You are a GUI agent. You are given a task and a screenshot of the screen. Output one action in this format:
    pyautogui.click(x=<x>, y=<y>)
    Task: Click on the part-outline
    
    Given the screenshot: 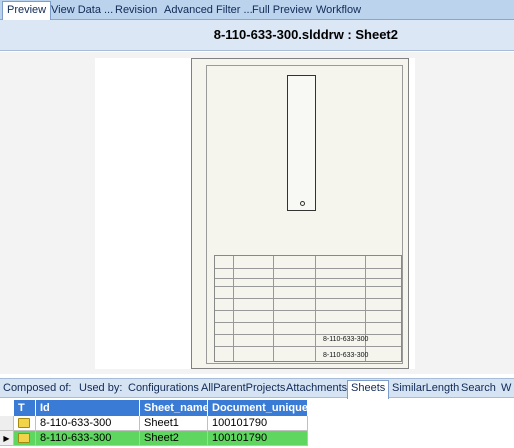 What is the action you would take?
    pyautogui.click(x=301, y=143)
    